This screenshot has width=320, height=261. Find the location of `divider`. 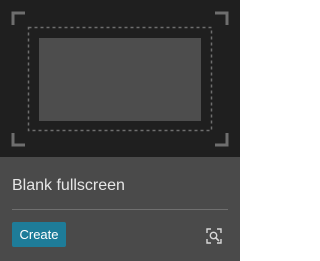

divider is located at coordinates (120, 209).